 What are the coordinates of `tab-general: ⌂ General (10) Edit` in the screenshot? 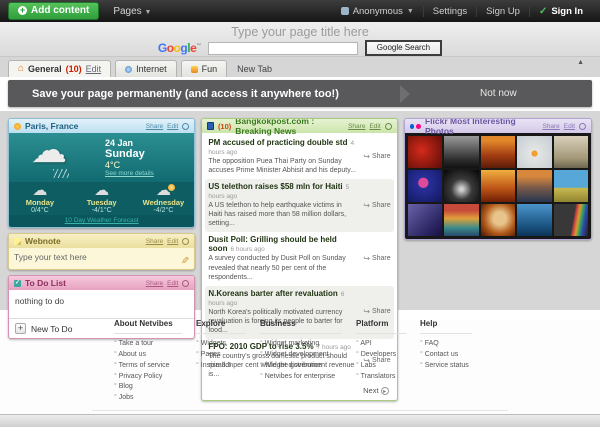 It's located at (60, 68).